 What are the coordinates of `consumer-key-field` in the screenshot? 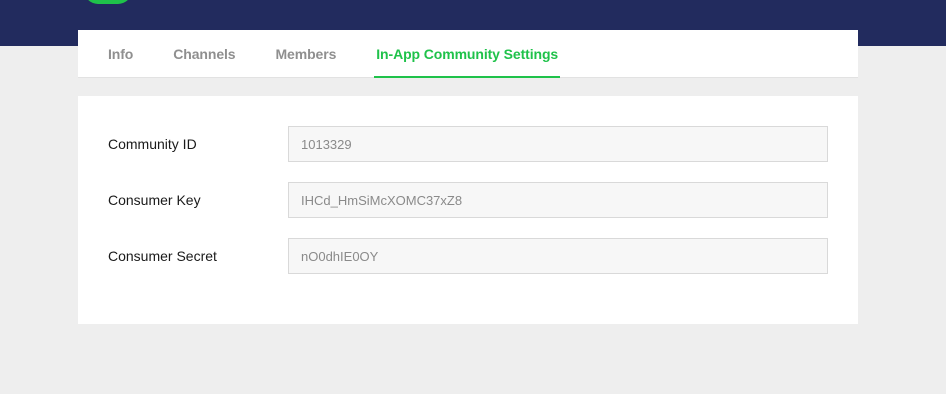 It's located at (558, 200).